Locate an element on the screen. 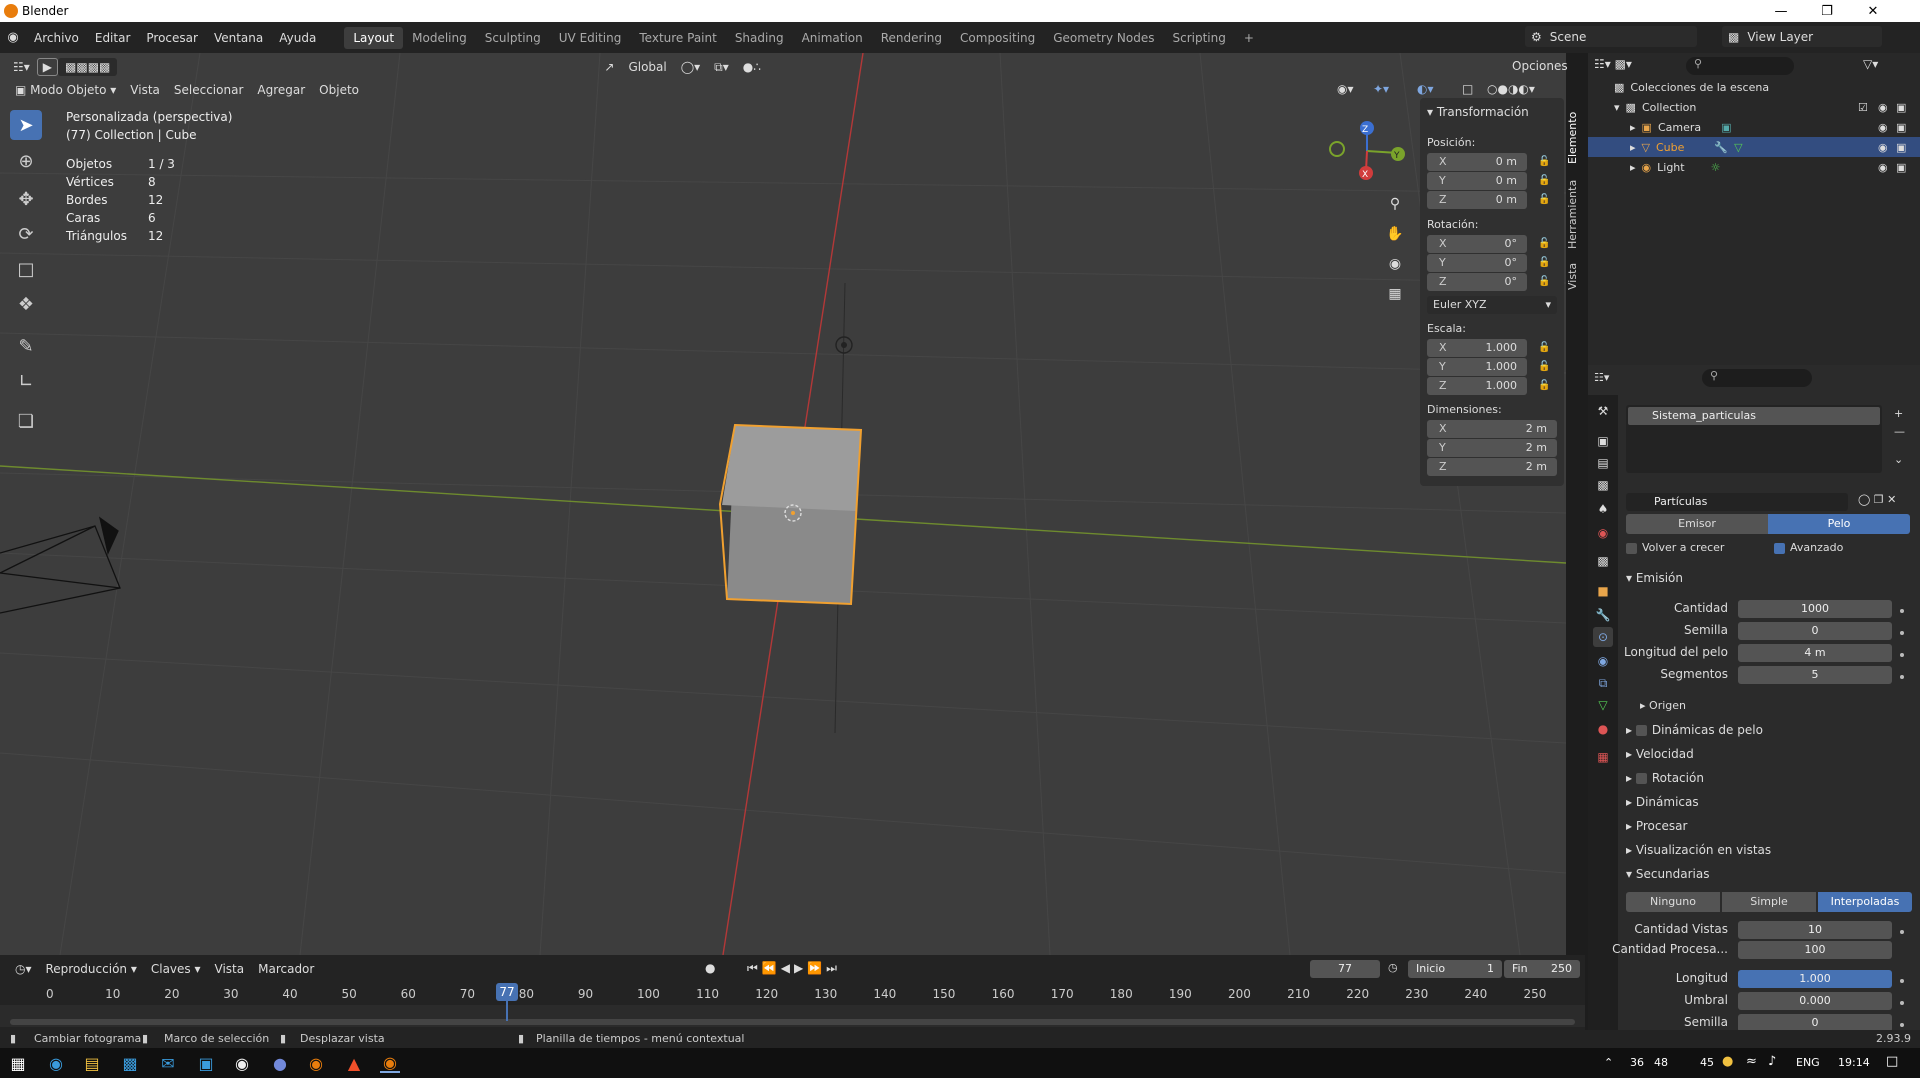  add-workspace-icon: + is located at coordinates (1249, 38).